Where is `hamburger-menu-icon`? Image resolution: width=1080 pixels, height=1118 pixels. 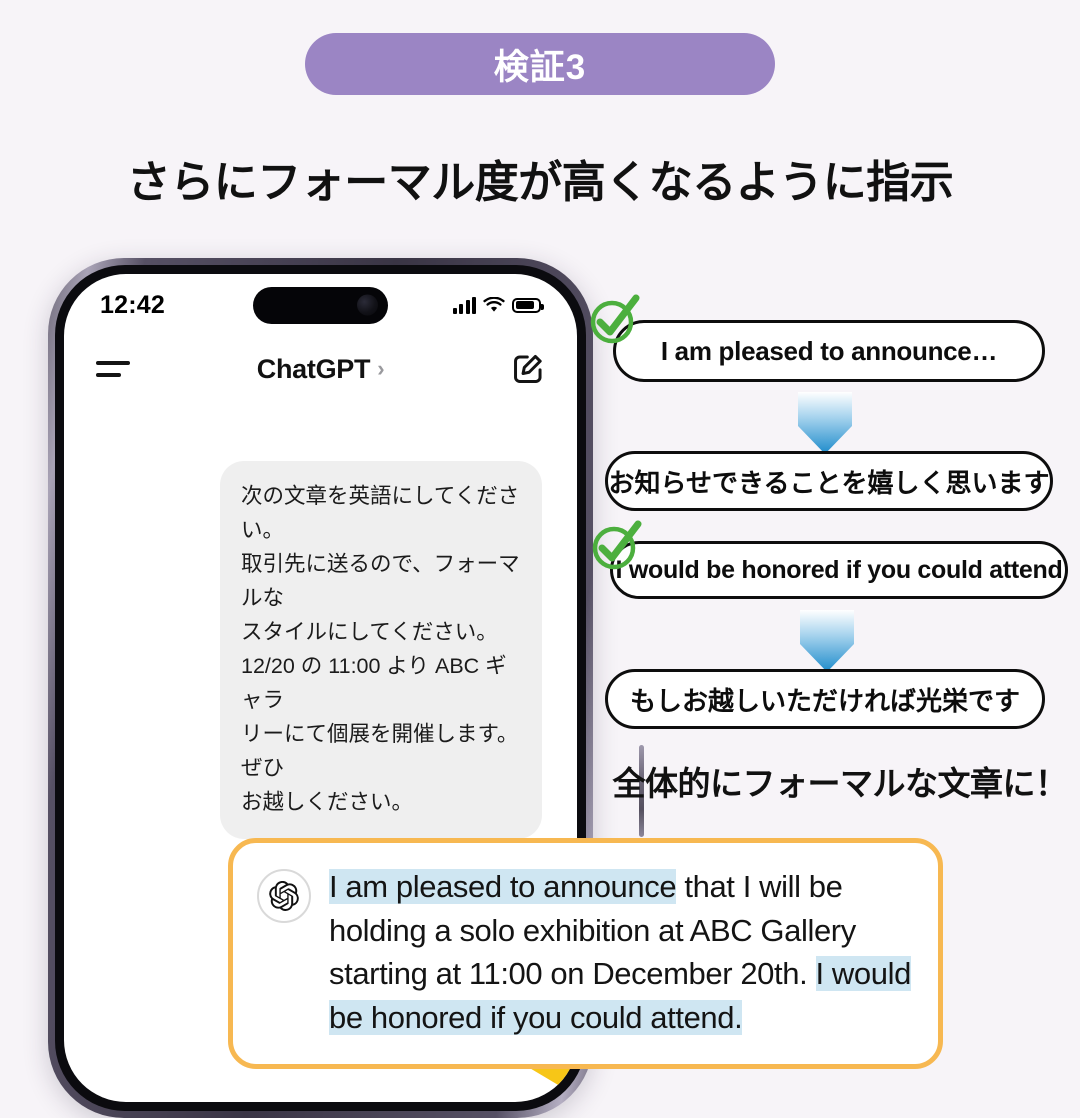
hamburger-menu-icon is located at coordinates (113, 369).